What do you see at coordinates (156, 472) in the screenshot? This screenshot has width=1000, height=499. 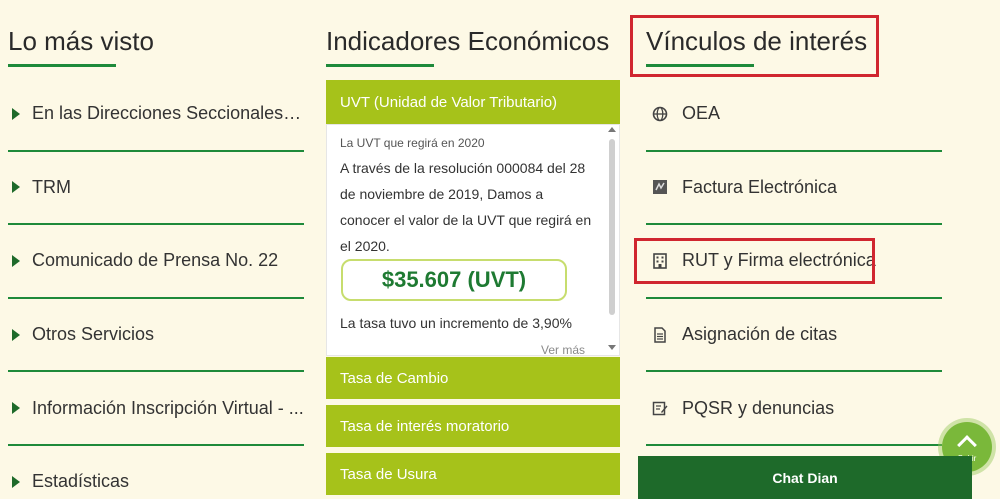 I see `most-viewed-item-estadisticas: Estadísticas` at bounding box center [156, 472].